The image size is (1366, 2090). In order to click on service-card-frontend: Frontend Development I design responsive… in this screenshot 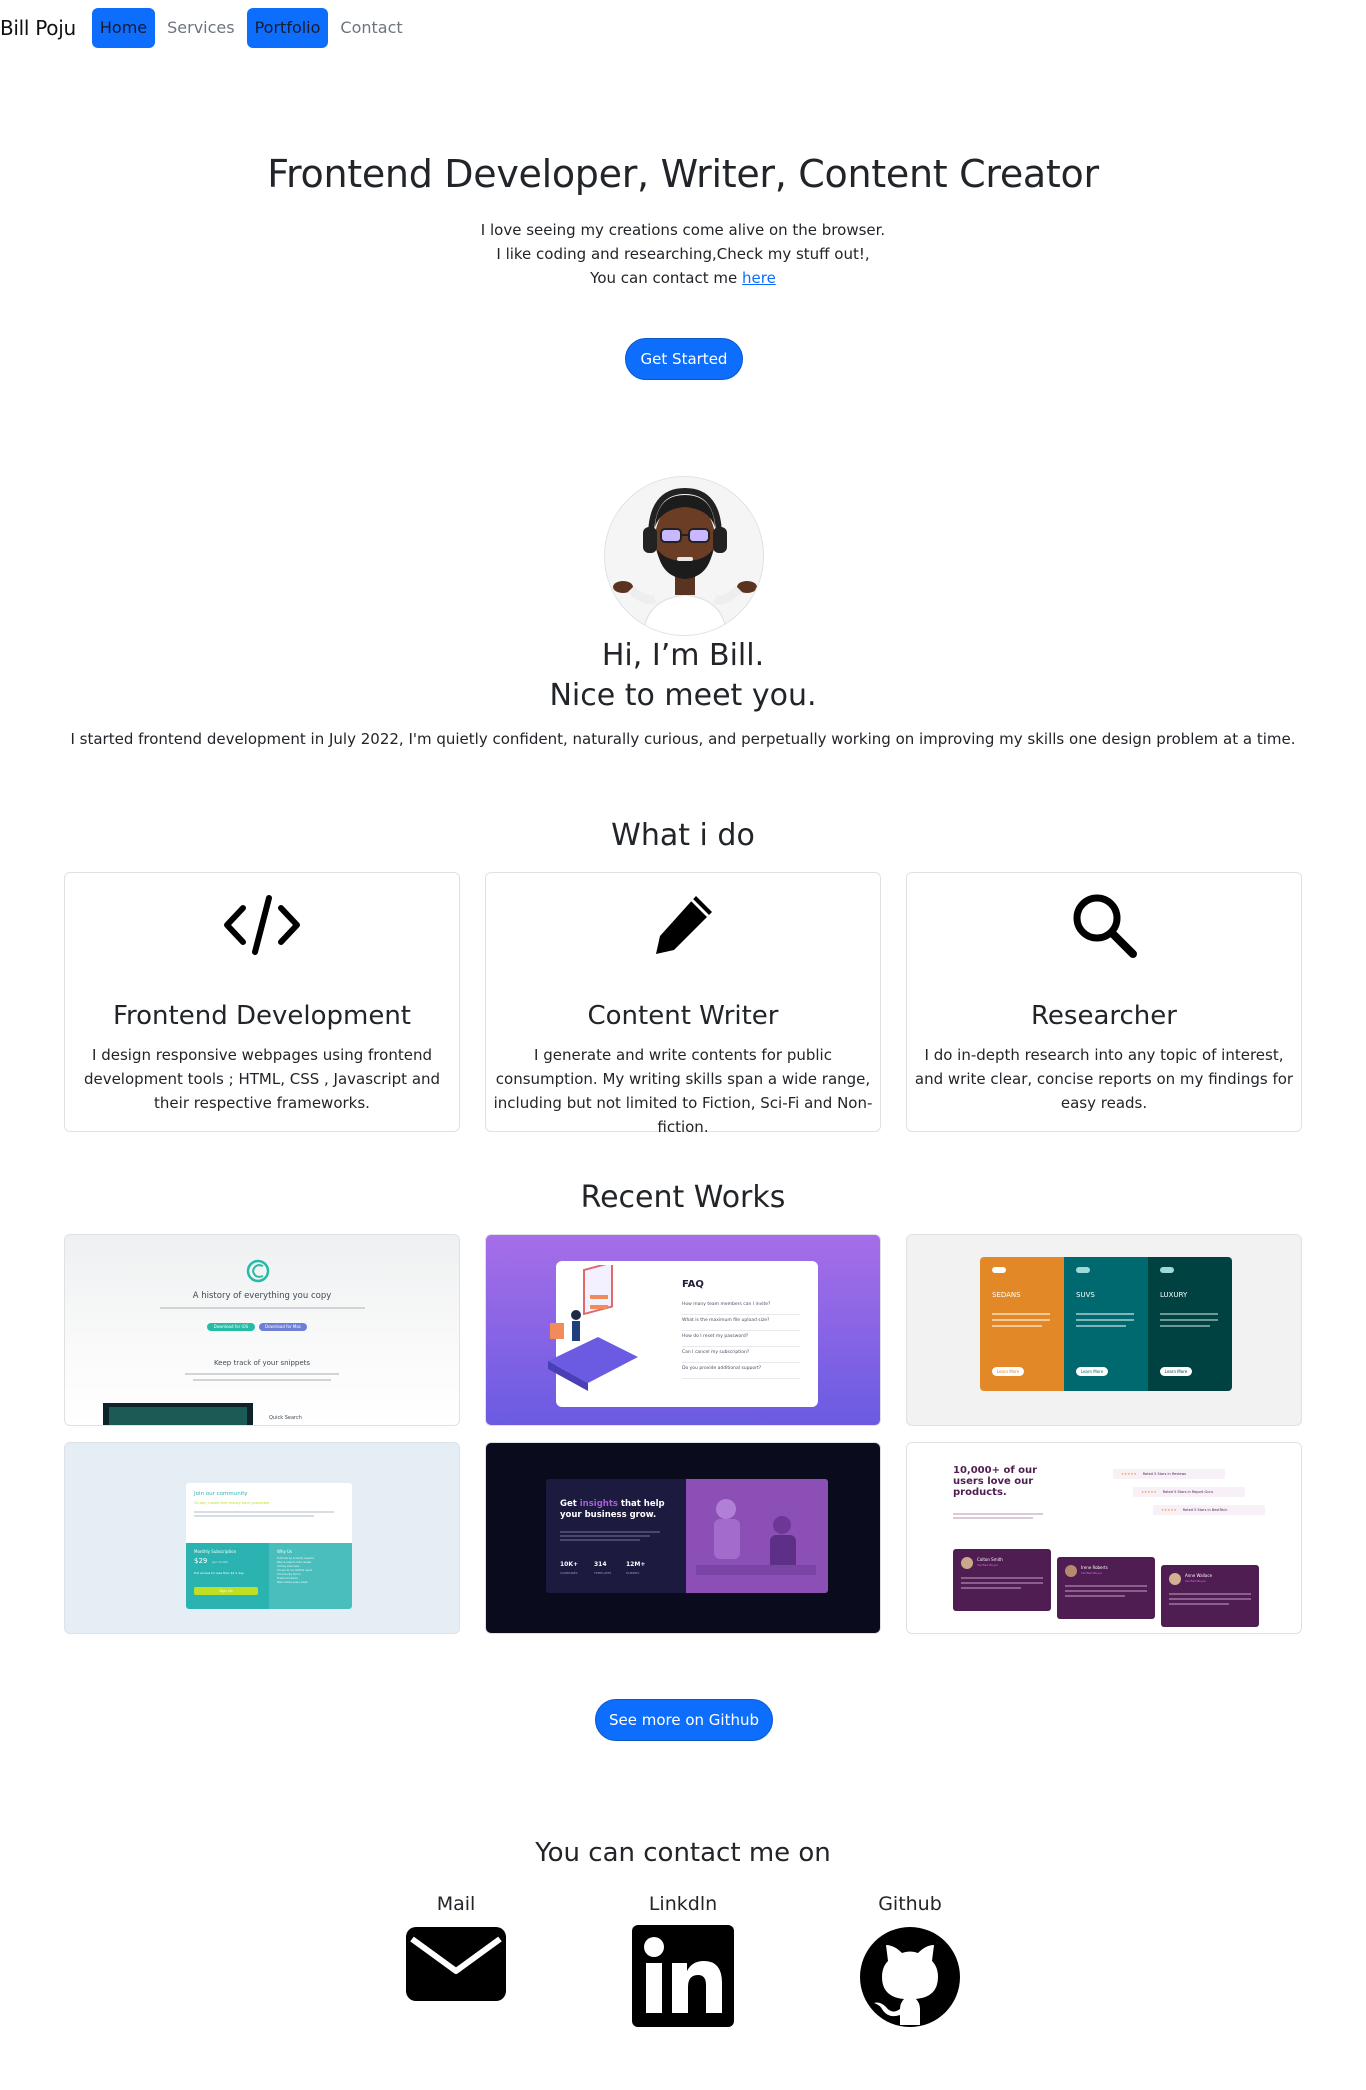, I will do `click(262, 1002)`.